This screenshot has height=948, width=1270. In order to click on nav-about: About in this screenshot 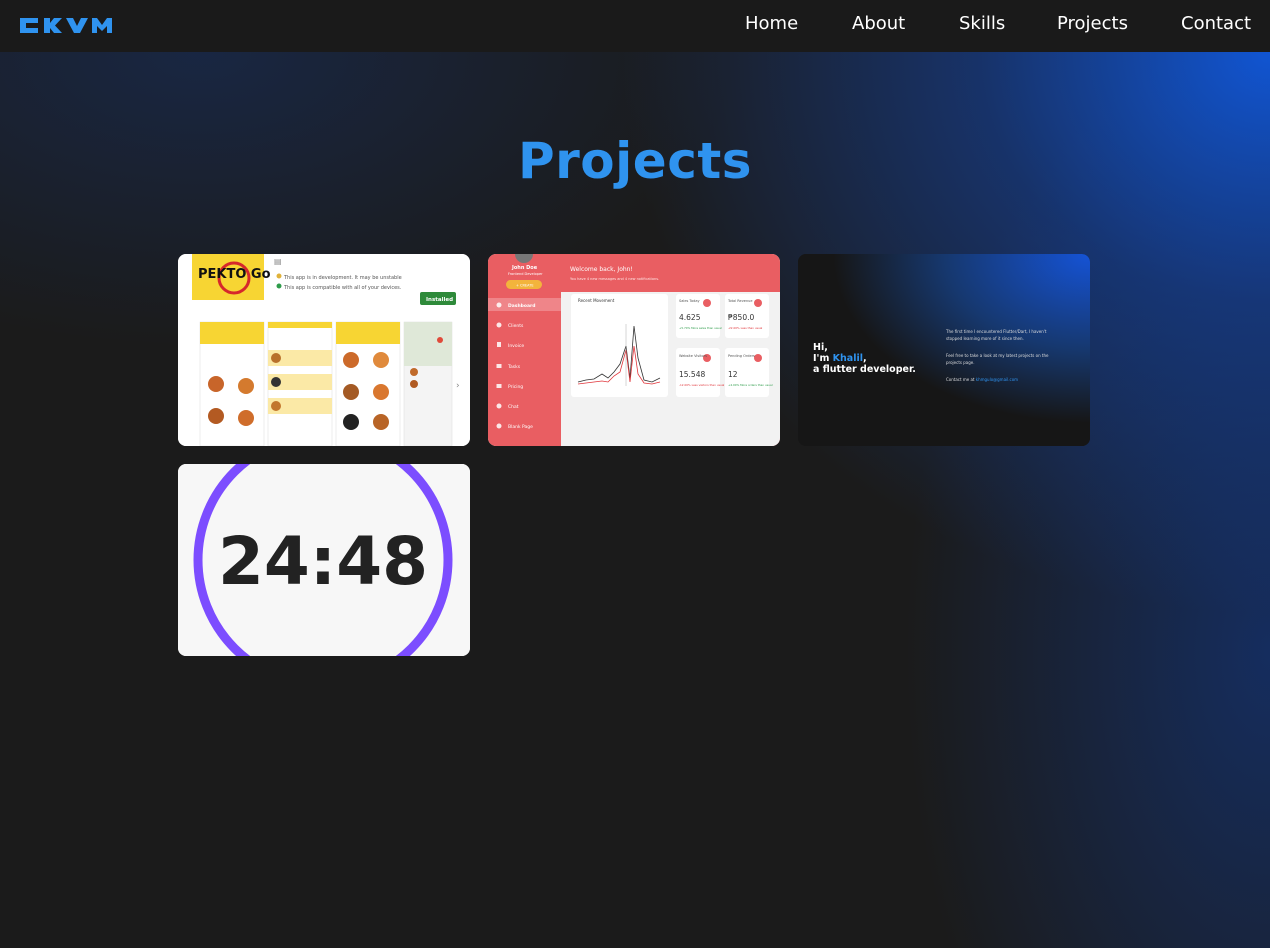, I will do `click(878, 23)`.